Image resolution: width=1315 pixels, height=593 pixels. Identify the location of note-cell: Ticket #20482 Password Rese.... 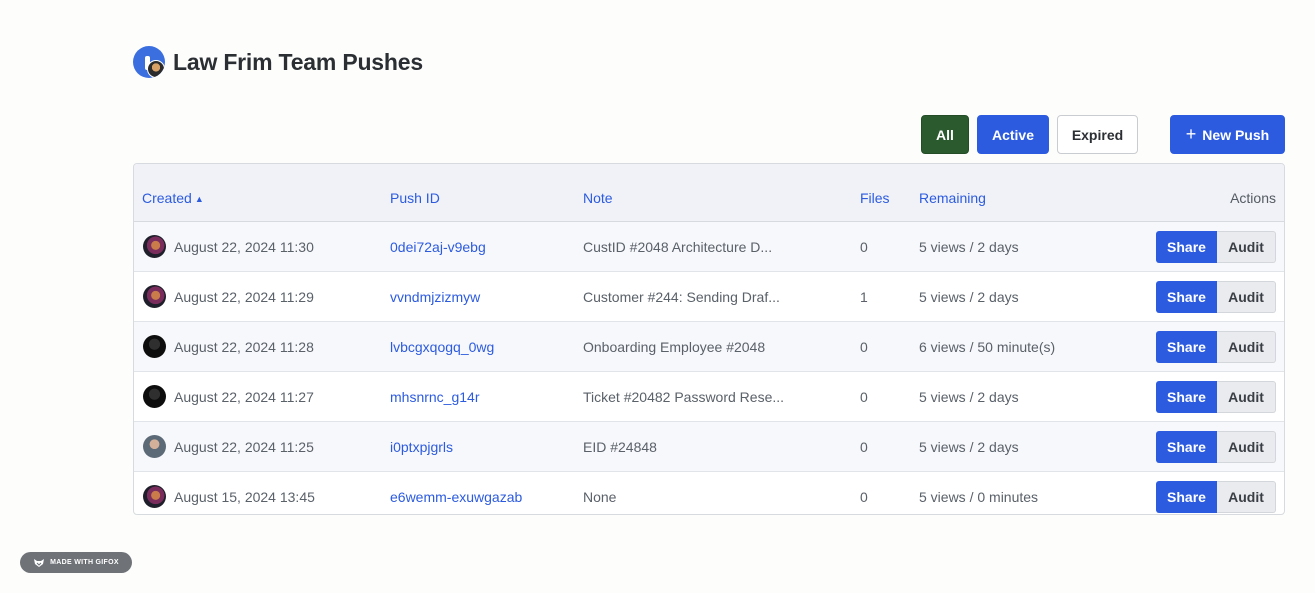
(684, 397).